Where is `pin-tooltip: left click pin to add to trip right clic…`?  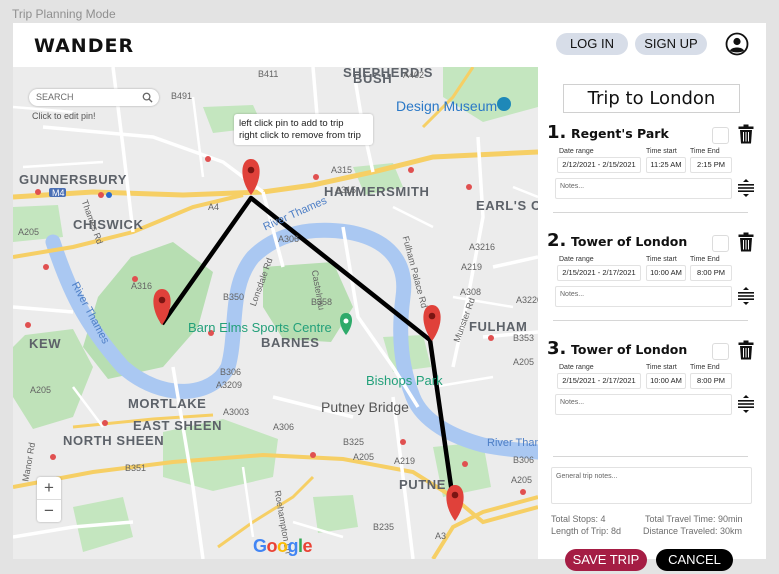
pin-tooltip: left click pin to add to trip right clic… is located at coordinates (303, 129).